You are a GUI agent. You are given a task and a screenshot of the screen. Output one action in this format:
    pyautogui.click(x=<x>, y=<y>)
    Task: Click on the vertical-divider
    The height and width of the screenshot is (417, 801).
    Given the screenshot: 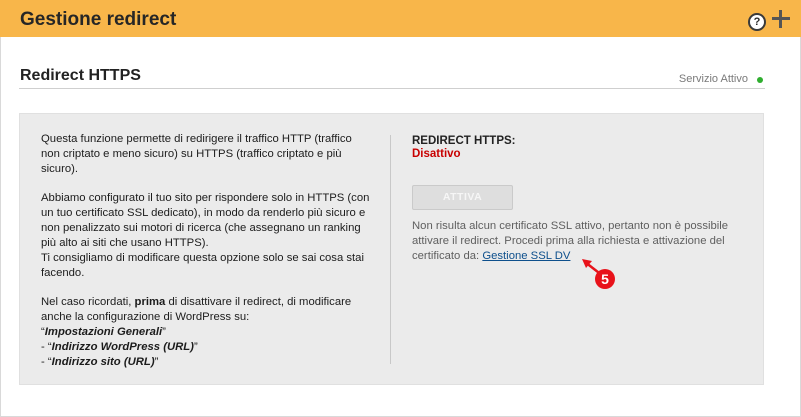 What is the action you would take?
    pyautogui.click(x=390, y=249)
    